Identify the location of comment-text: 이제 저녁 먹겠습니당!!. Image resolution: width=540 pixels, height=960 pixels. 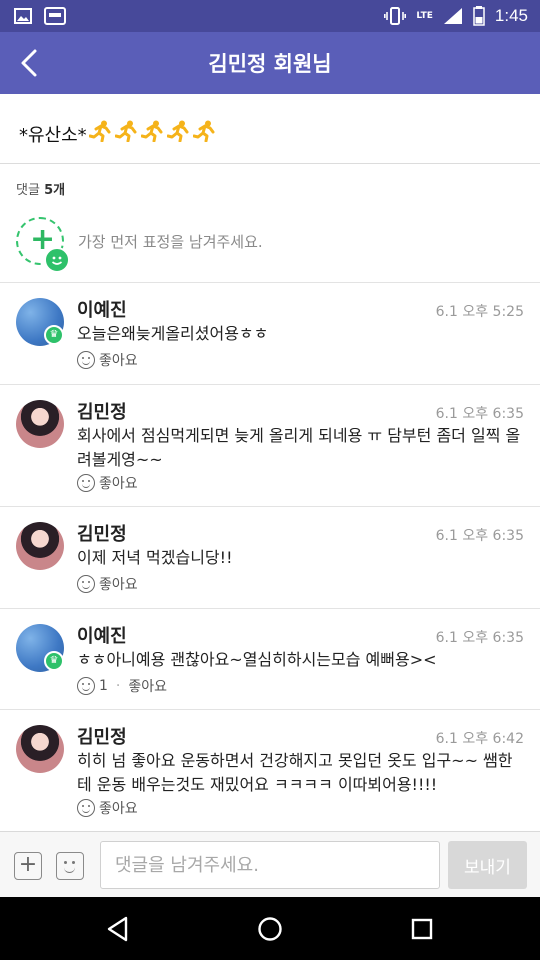
(155, 557).